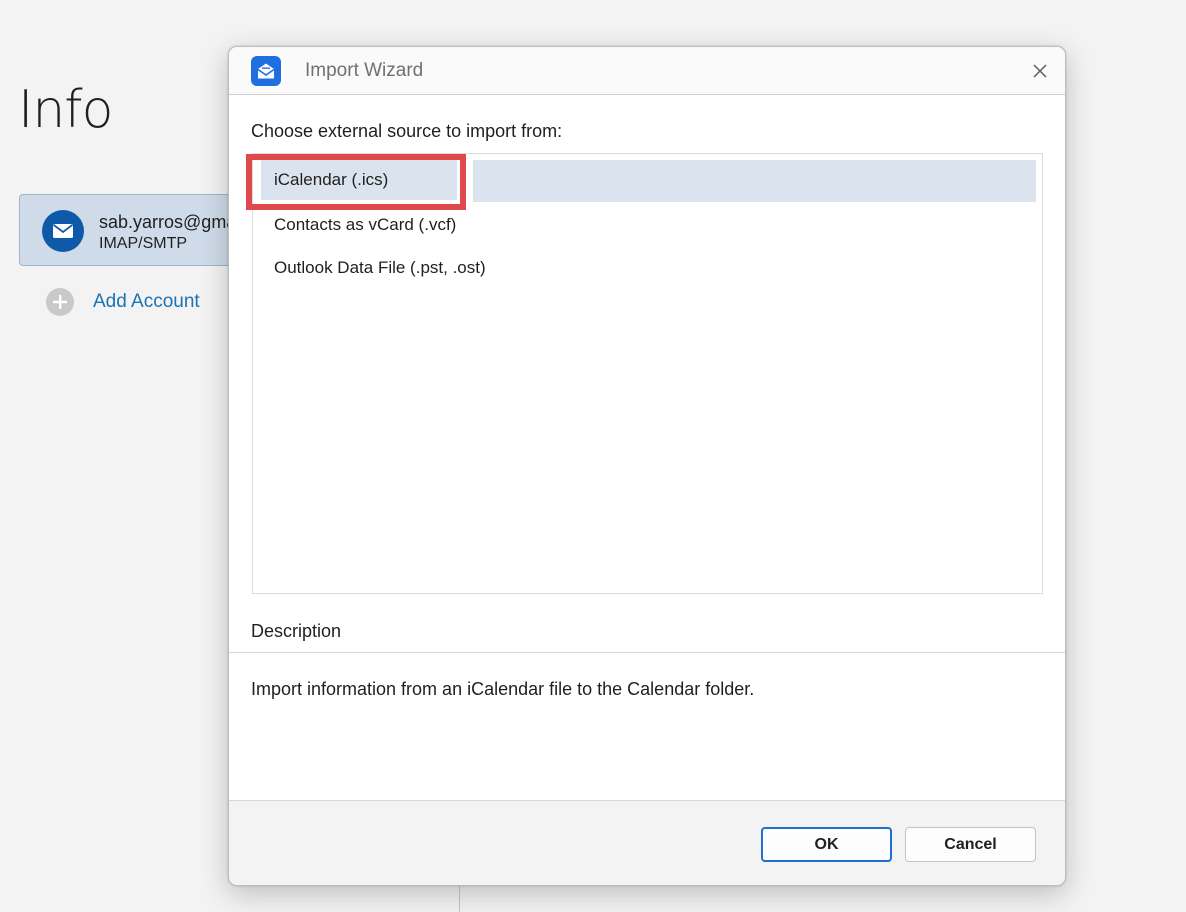 The width and height of the screenshot is (1186, 912). I want to click on description-label: Description, so click(296, 631).